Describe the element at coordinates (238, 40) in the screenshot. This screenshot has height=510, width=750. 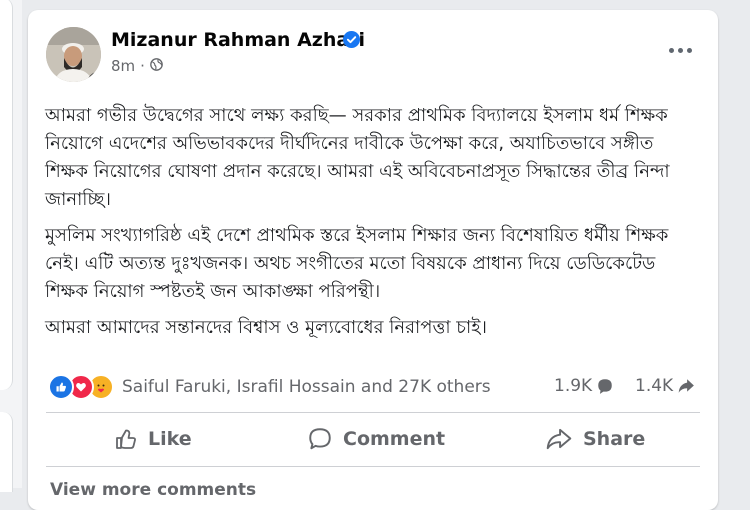
I see `author-name: Mizanur Rahman Azhari` at that location.